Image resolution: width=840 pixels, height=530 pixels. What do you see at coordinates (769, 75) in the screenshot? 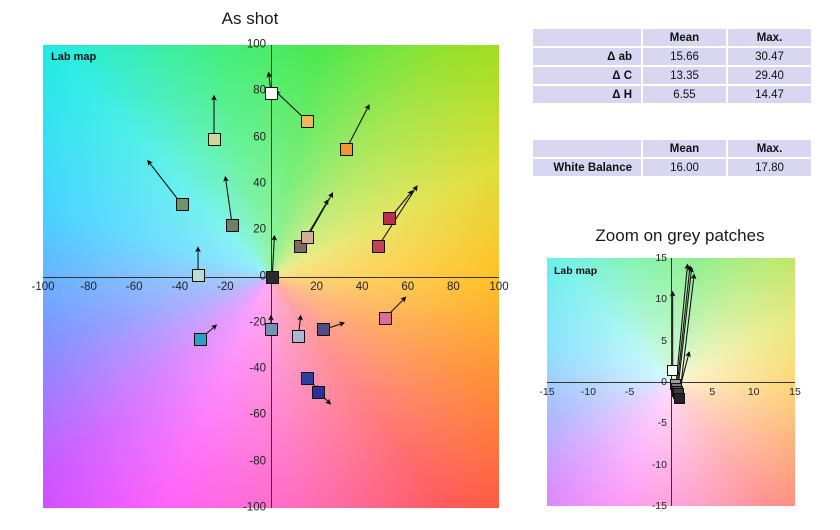
I see `row-max: 29.40` at bounding box center [769, 75].